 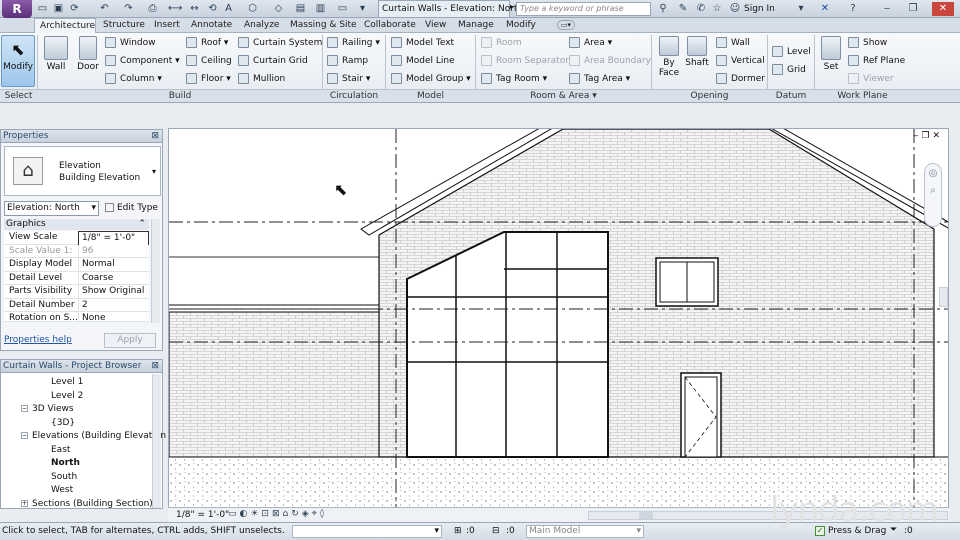 I want to click on zoom-icon: ⌕, so click(x=933, y=190).